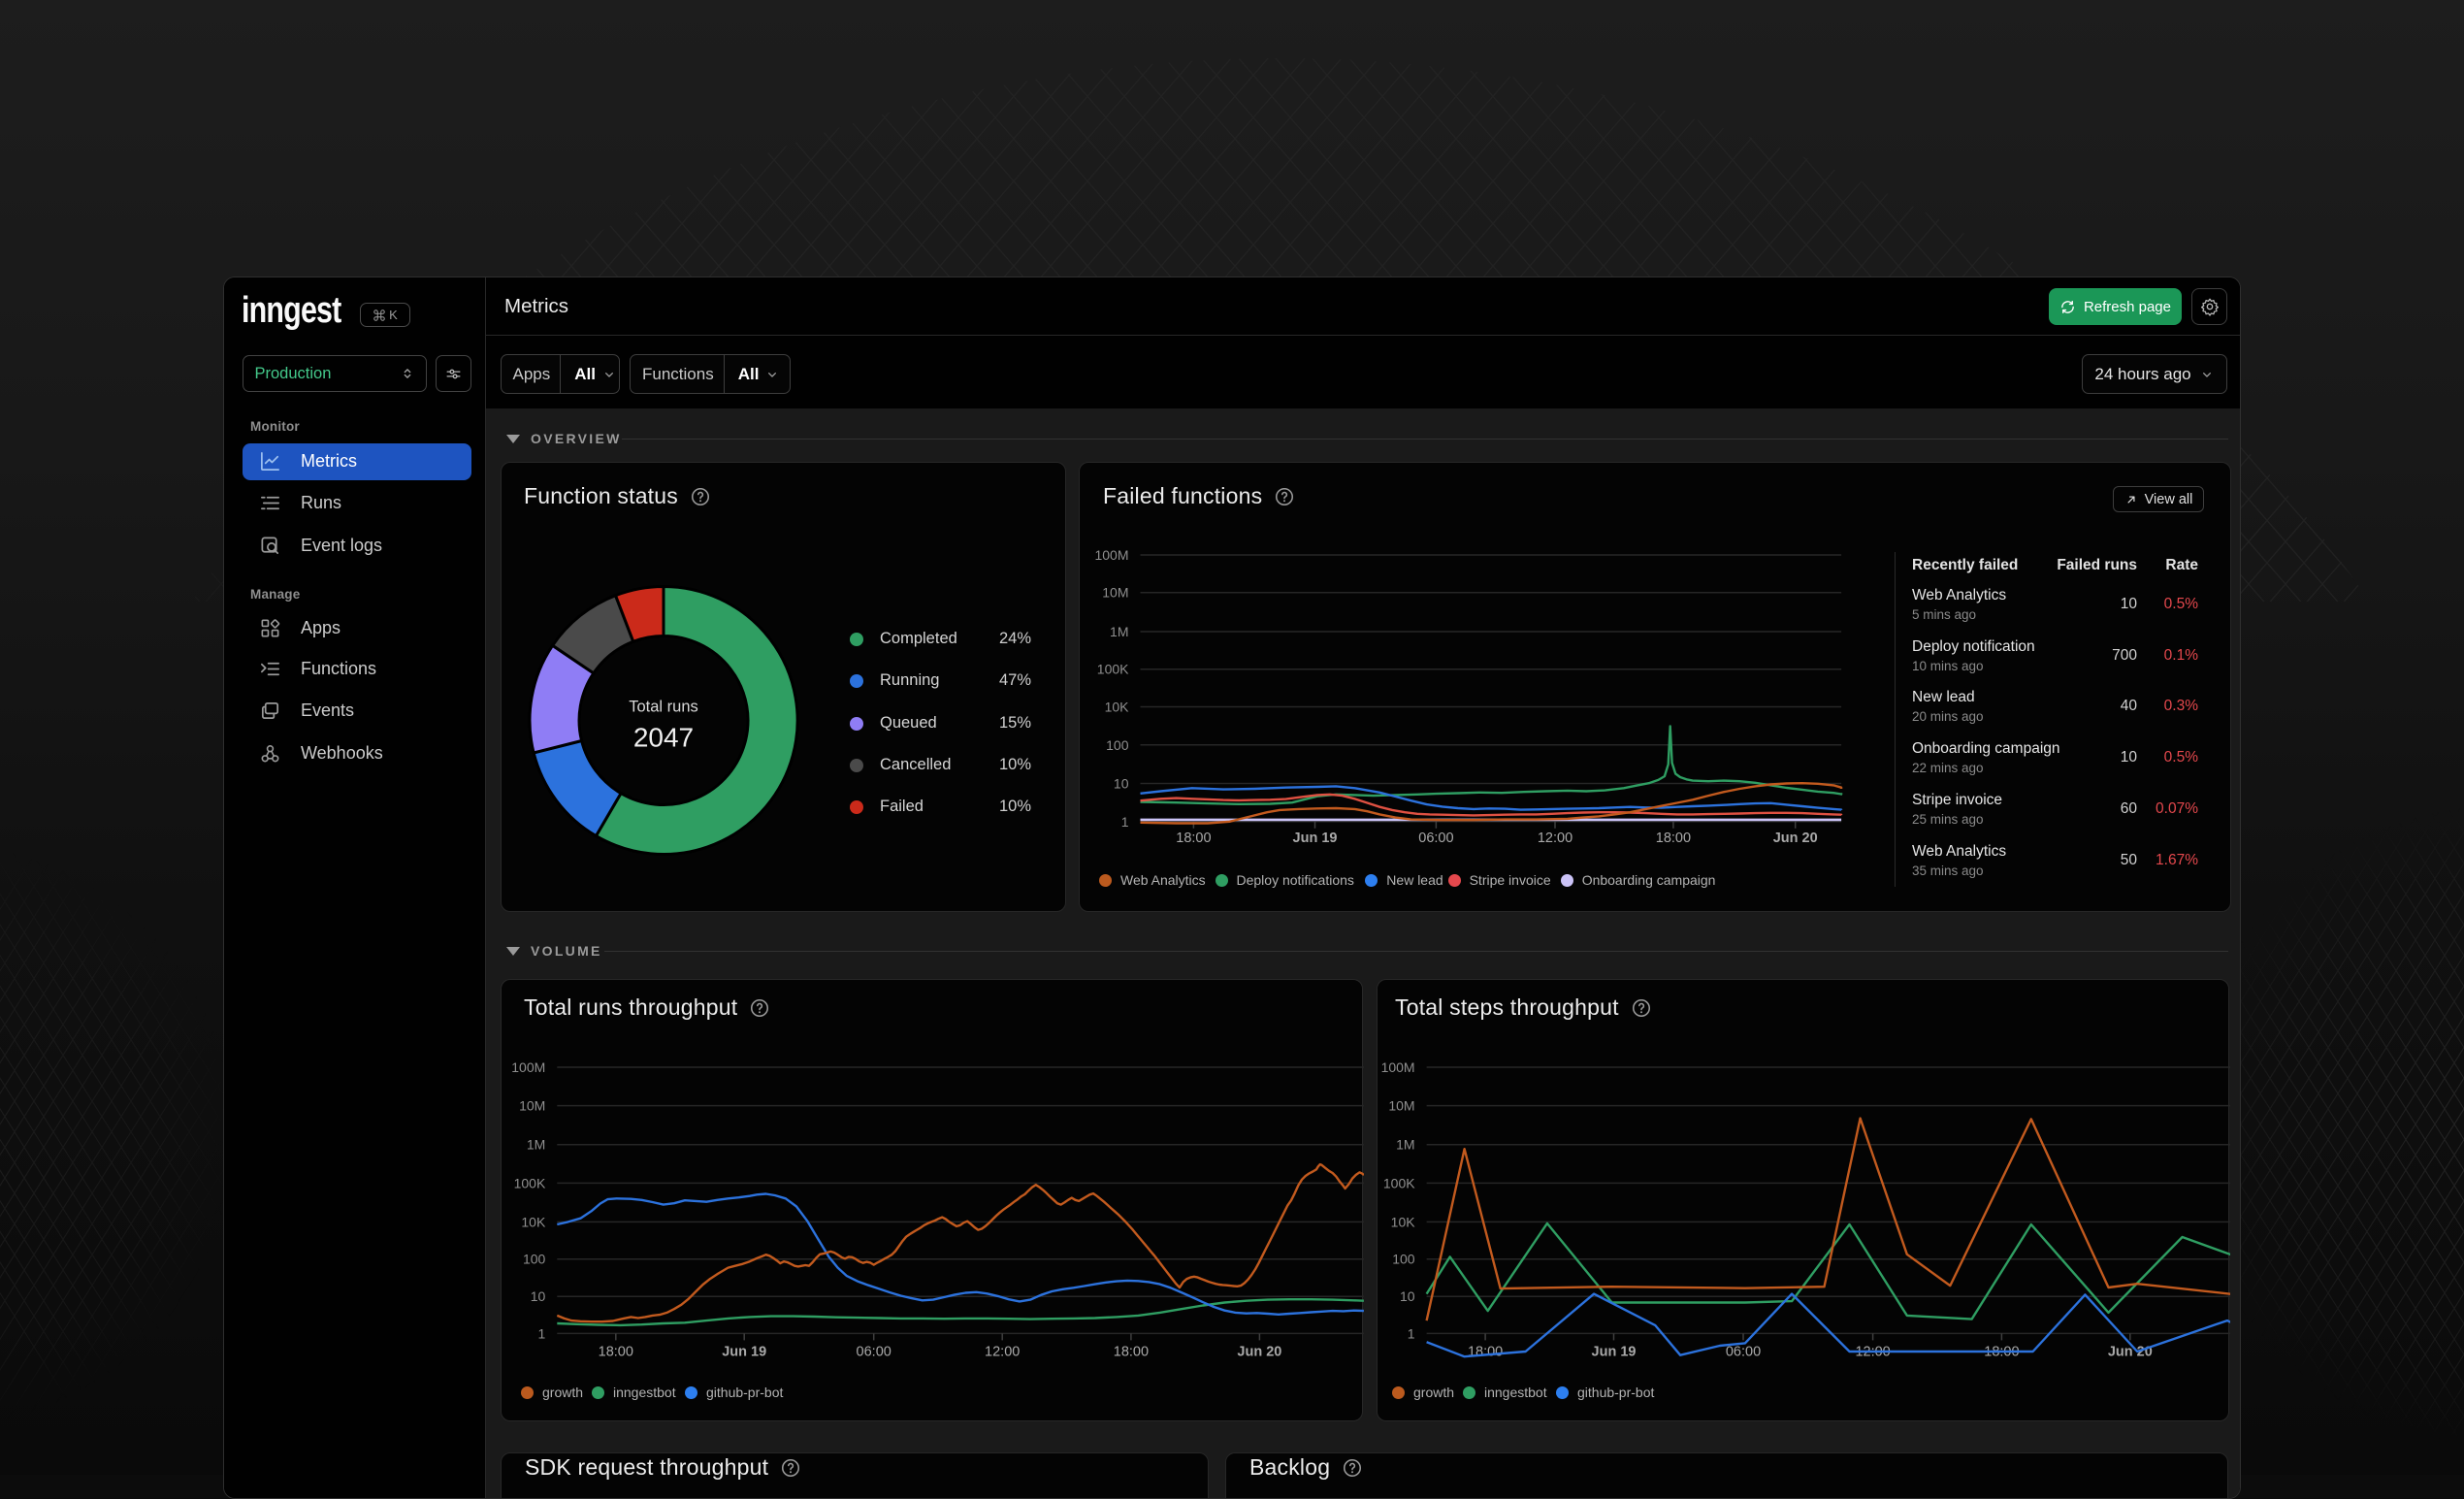 This screenshot has width=2464, height=1499. What do you see at coordinates (663, 738) in the screenshot?
I see `svg-text: 2047` at bounding box center [663, 738].